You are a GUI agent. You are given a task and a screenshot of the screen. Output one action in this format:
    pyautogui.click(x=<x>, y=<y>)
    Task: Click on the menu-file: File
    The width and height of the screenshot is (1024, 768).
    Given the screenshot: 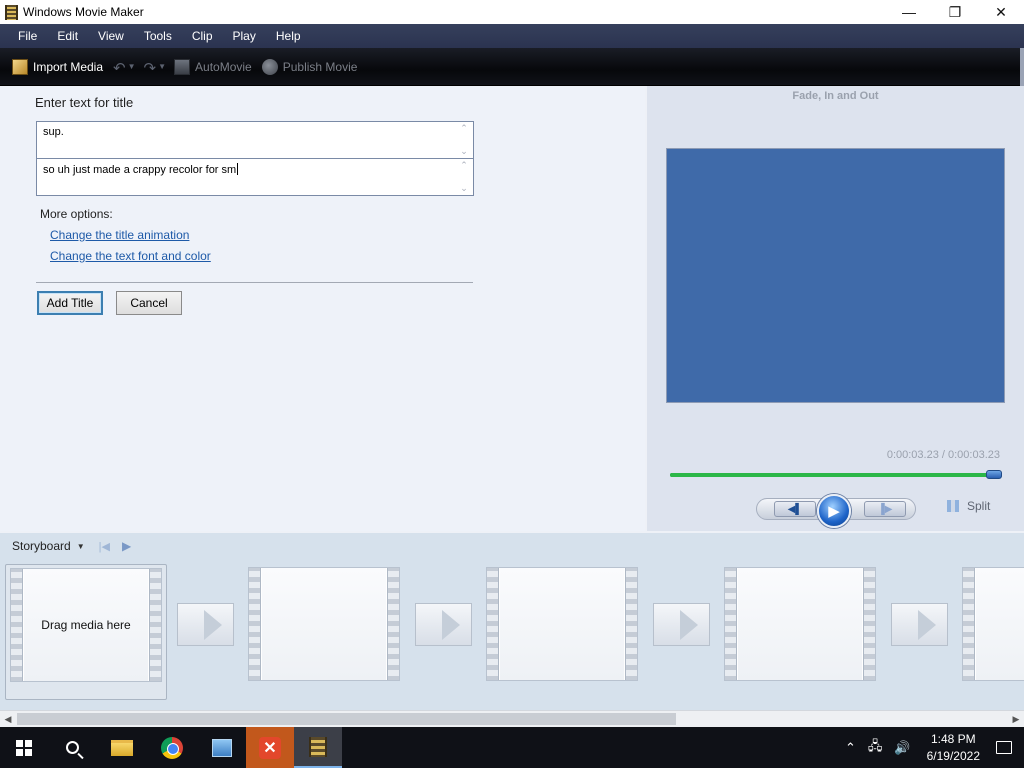 What is the action you would take?
    pyautogui.click(x=27, y=36)
    